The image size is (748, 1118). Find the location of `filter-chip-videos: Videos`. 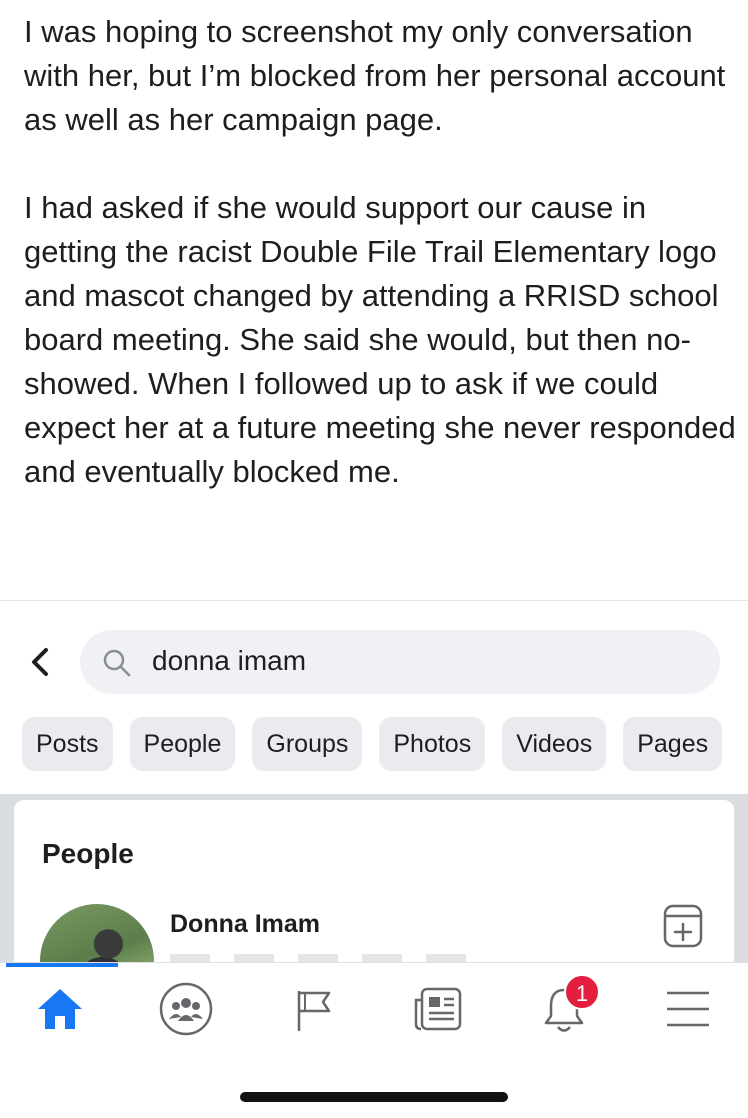

filter-chip-videos: Videos is located at coordinates (554, 744).